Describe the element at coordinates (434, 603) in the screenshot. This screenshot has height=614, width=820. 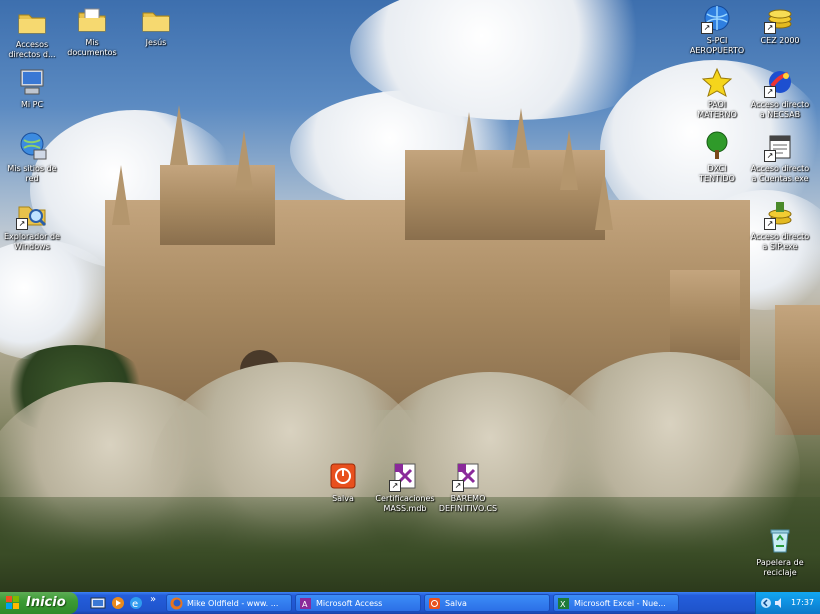
I see `salva-task-icon` at that location.